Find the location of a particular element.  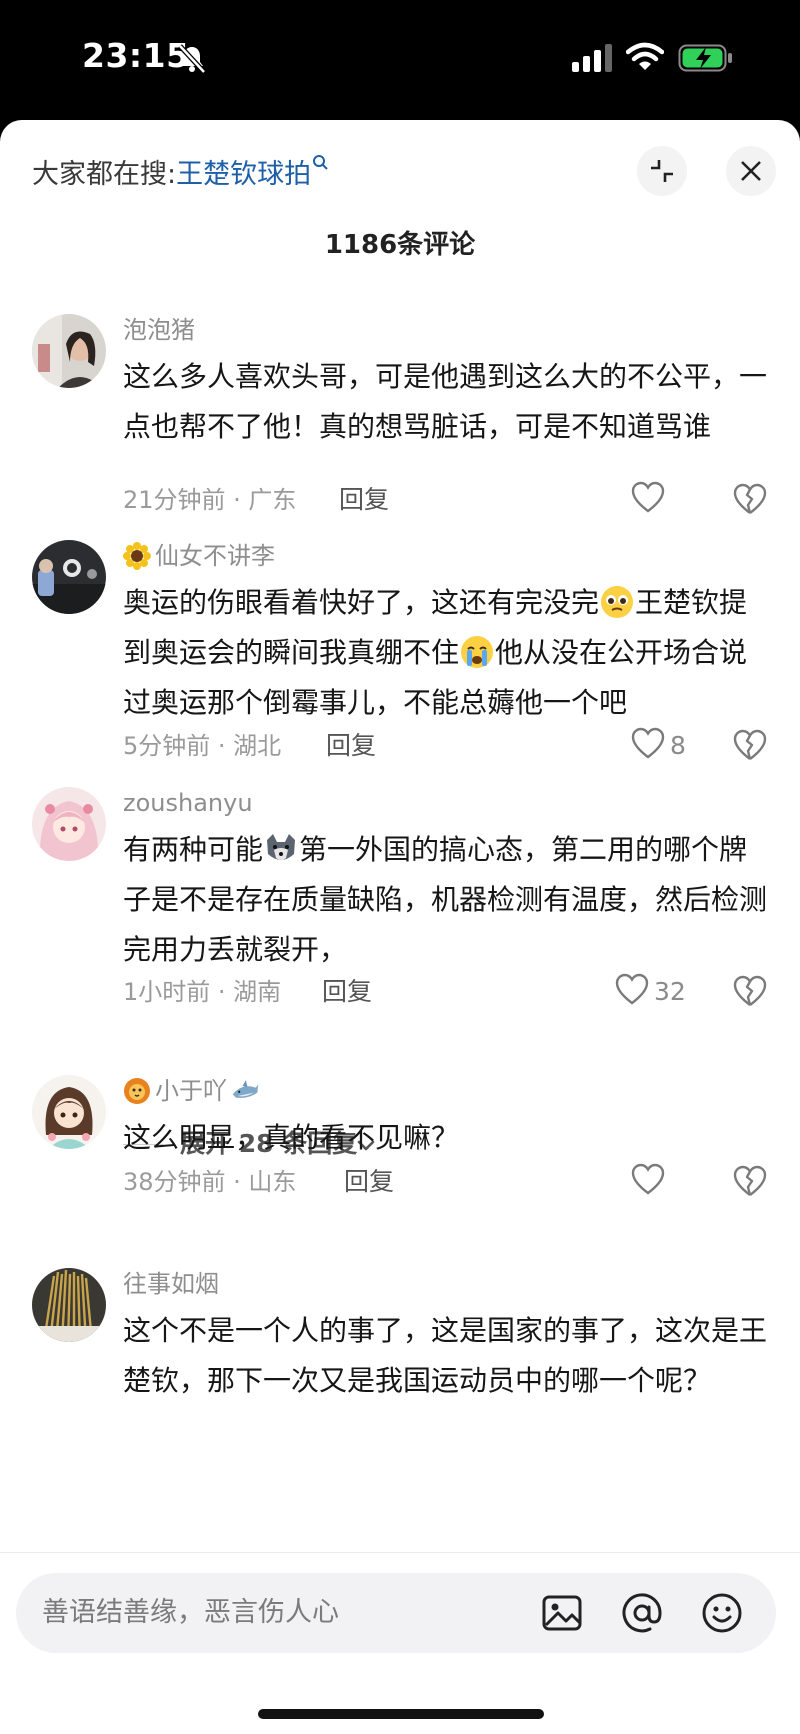

sunflower-emoji is located at coordinates (137, 556).